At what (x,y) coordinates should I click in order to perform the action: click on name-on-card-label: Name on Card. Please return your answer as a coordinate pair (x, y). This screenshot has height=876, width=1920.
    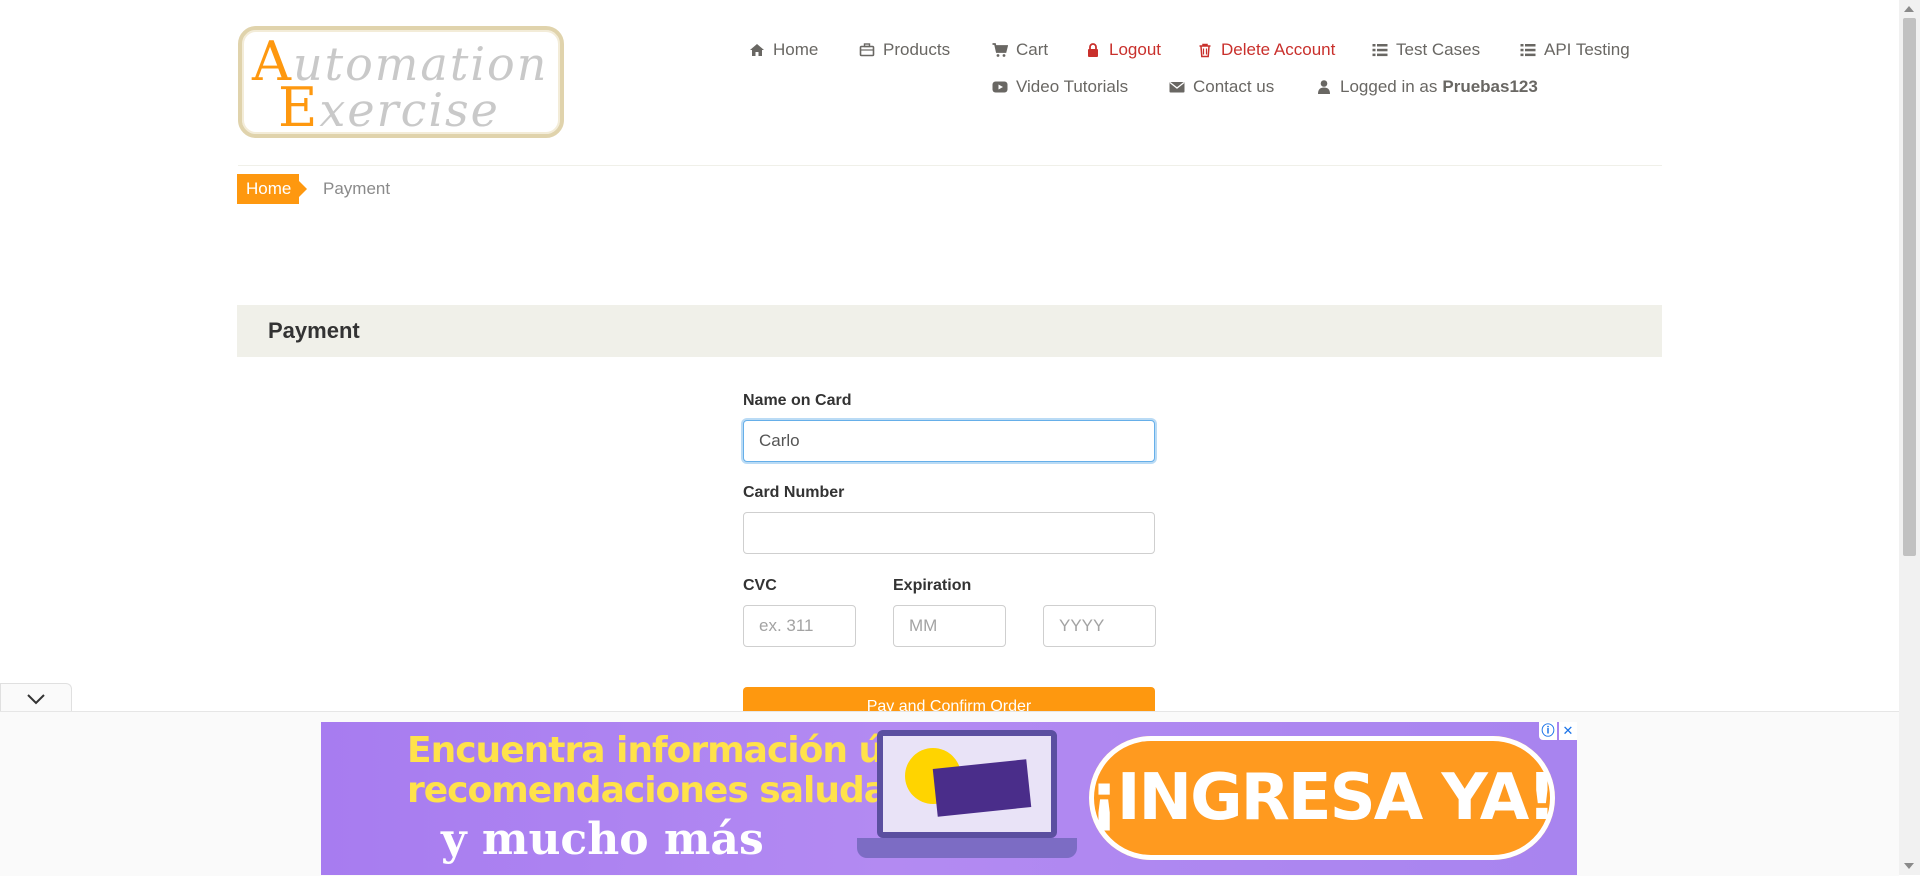
    Looking at the image, I should click on (797, 400).